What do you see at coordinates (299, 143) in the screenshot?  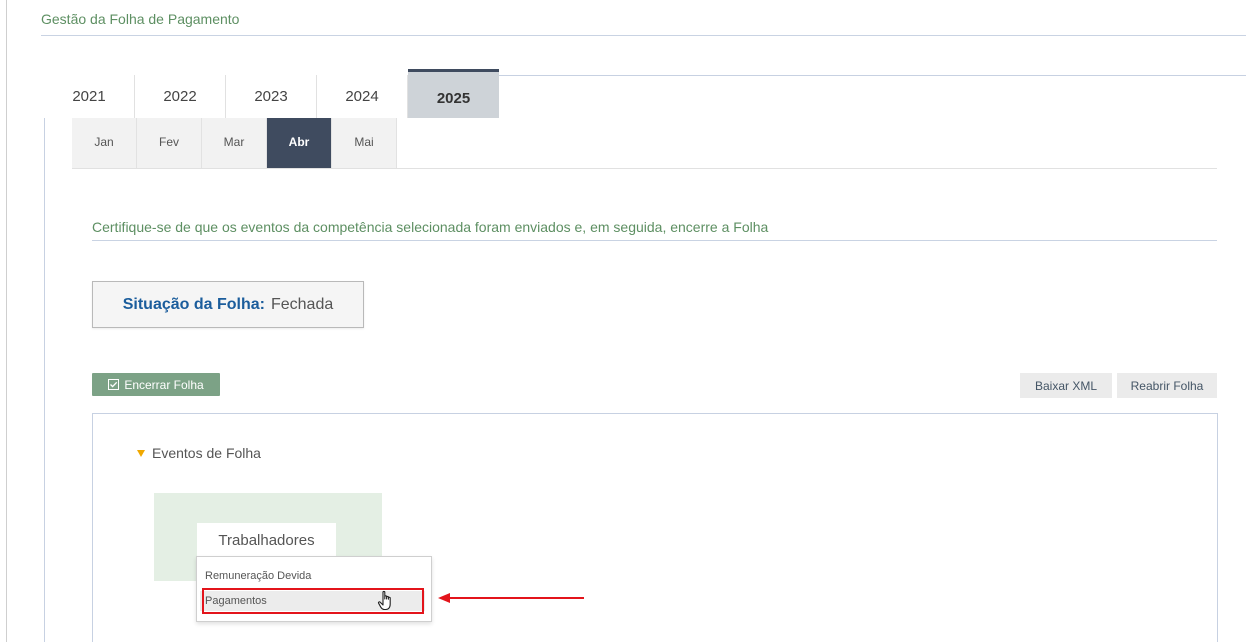 I see `tab-month-abr: Abr` at bounding box center [299, 143].